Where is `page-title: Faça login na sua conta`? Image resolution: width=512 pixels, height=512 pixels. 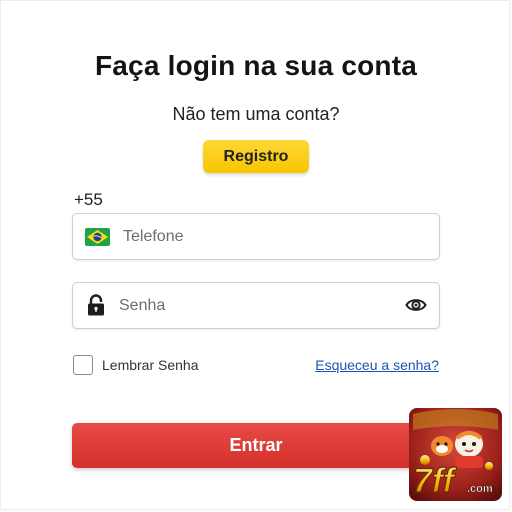 page-title: Faça login na sua conta is located at coordinates (255, 65).